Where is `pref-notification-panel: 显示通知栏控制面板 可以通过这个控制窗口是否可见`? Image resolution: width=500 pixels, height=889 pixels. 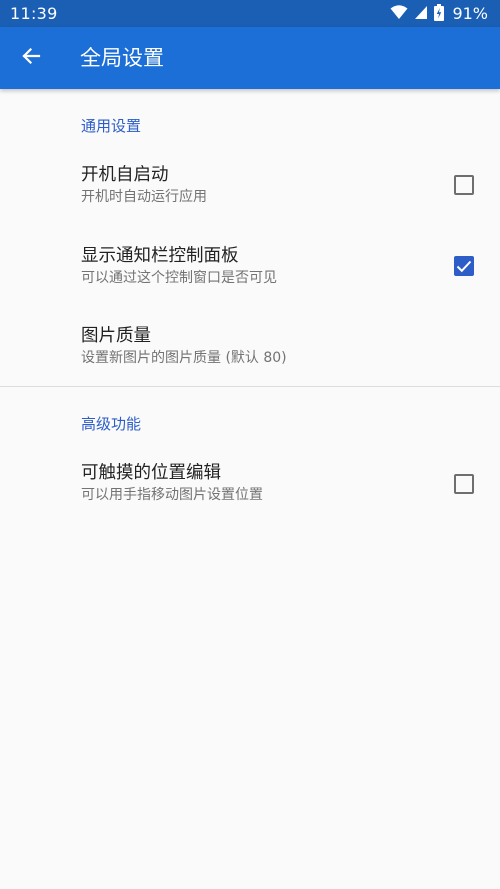 pref-notification-panel: 显示通知栏控制面板 可以通过这个控制窗口是否可见 is located at coordinates (250, 266).